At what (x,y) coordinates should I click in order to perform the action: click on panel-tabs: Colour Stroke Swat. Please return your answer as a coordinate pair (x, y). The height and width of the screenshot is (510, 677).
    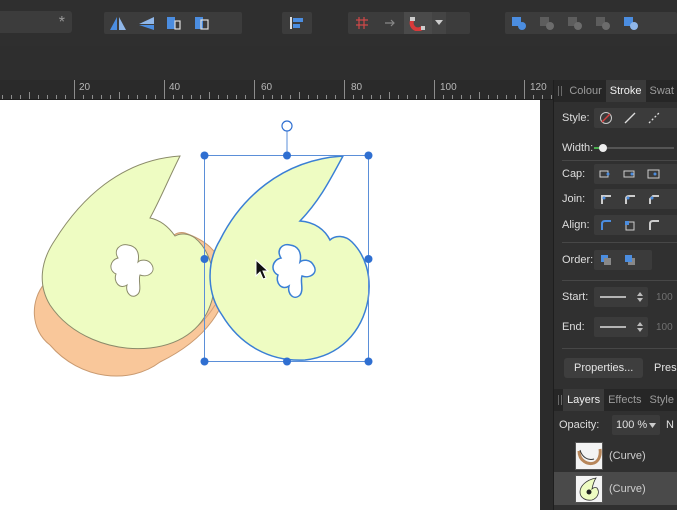
    Looking at the image, I should click on (615, 91).